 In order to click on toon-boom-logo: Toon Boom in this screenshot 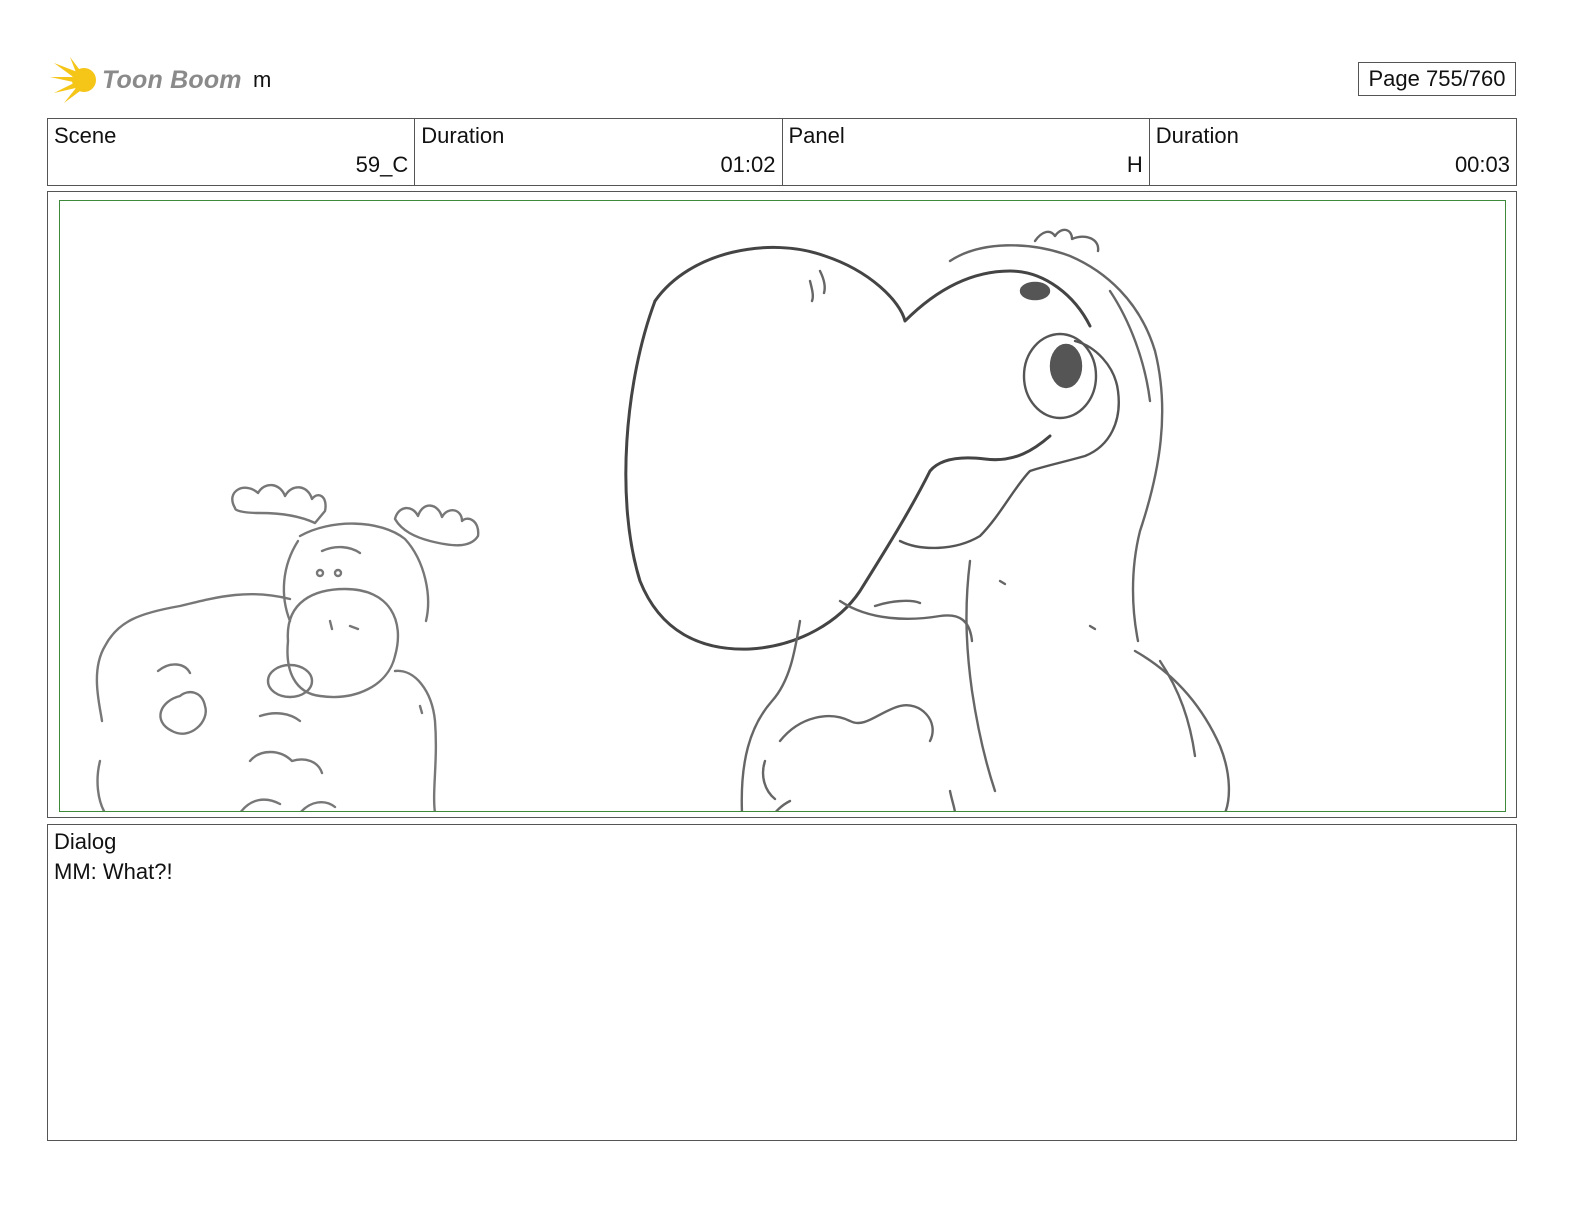, I will do `click(146, 80)`.